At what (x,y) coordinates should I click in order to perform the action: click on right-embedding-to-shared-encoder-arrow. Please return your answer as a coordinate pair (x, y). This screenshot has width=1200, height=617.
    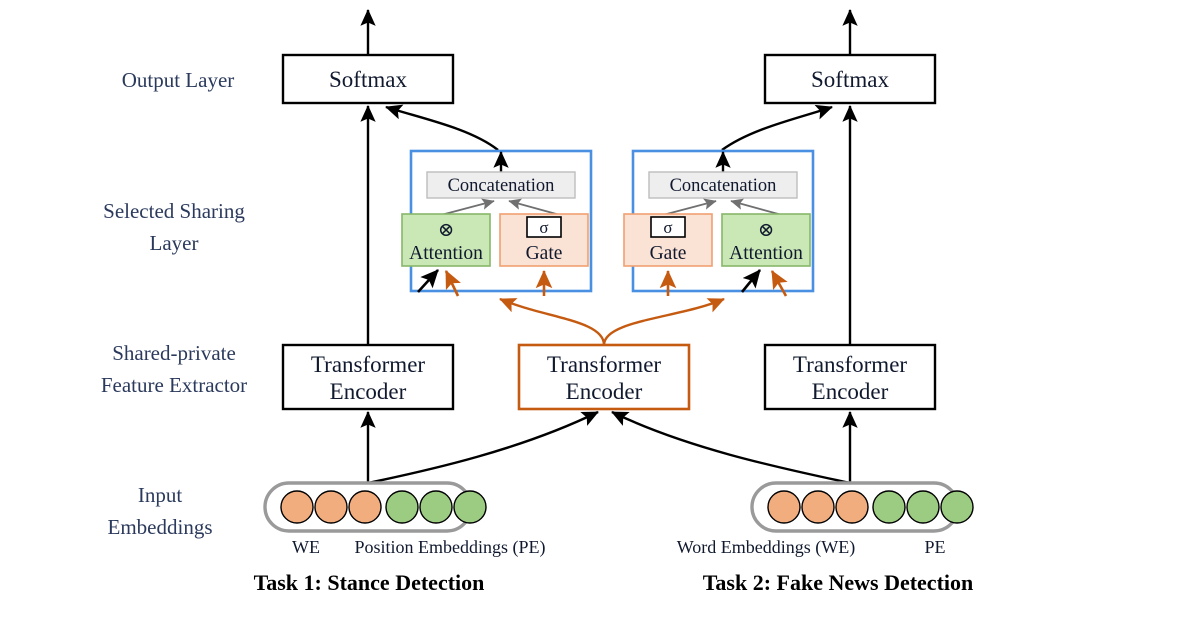
    Looking at the image, I should click on (731, 447).